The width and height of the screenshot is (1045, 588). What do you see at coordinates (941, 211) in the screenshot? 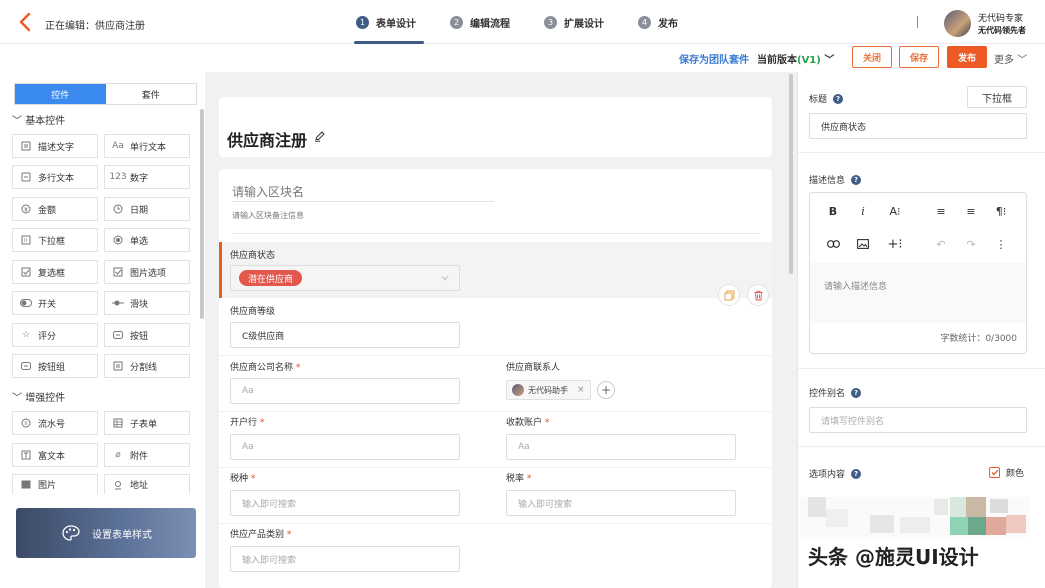
I see `align-left-icon: ≡` at bounding box center [941, 211].